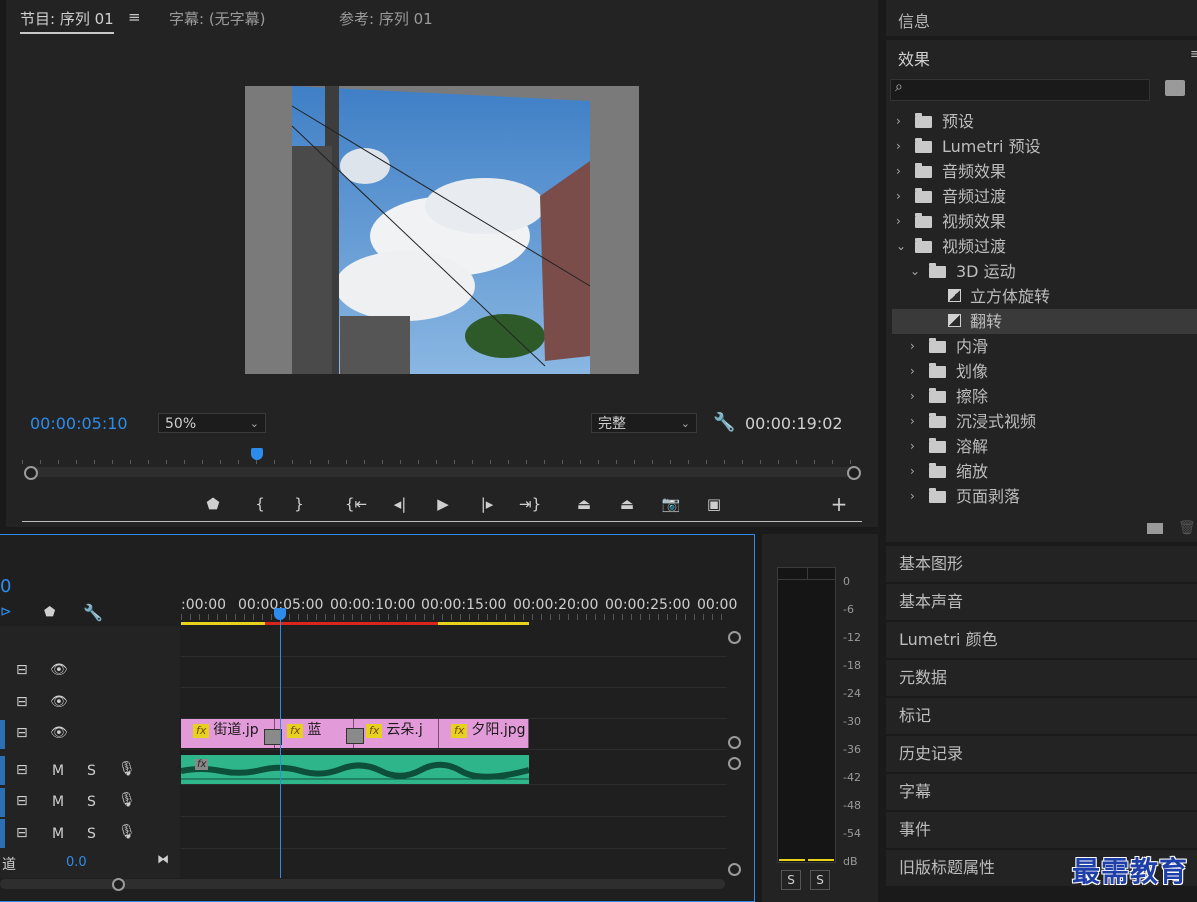  Describe the element at coordinates (217, 18) in the screenshot. I see `tab-captions: 字幕: (无字幕)` at that location.